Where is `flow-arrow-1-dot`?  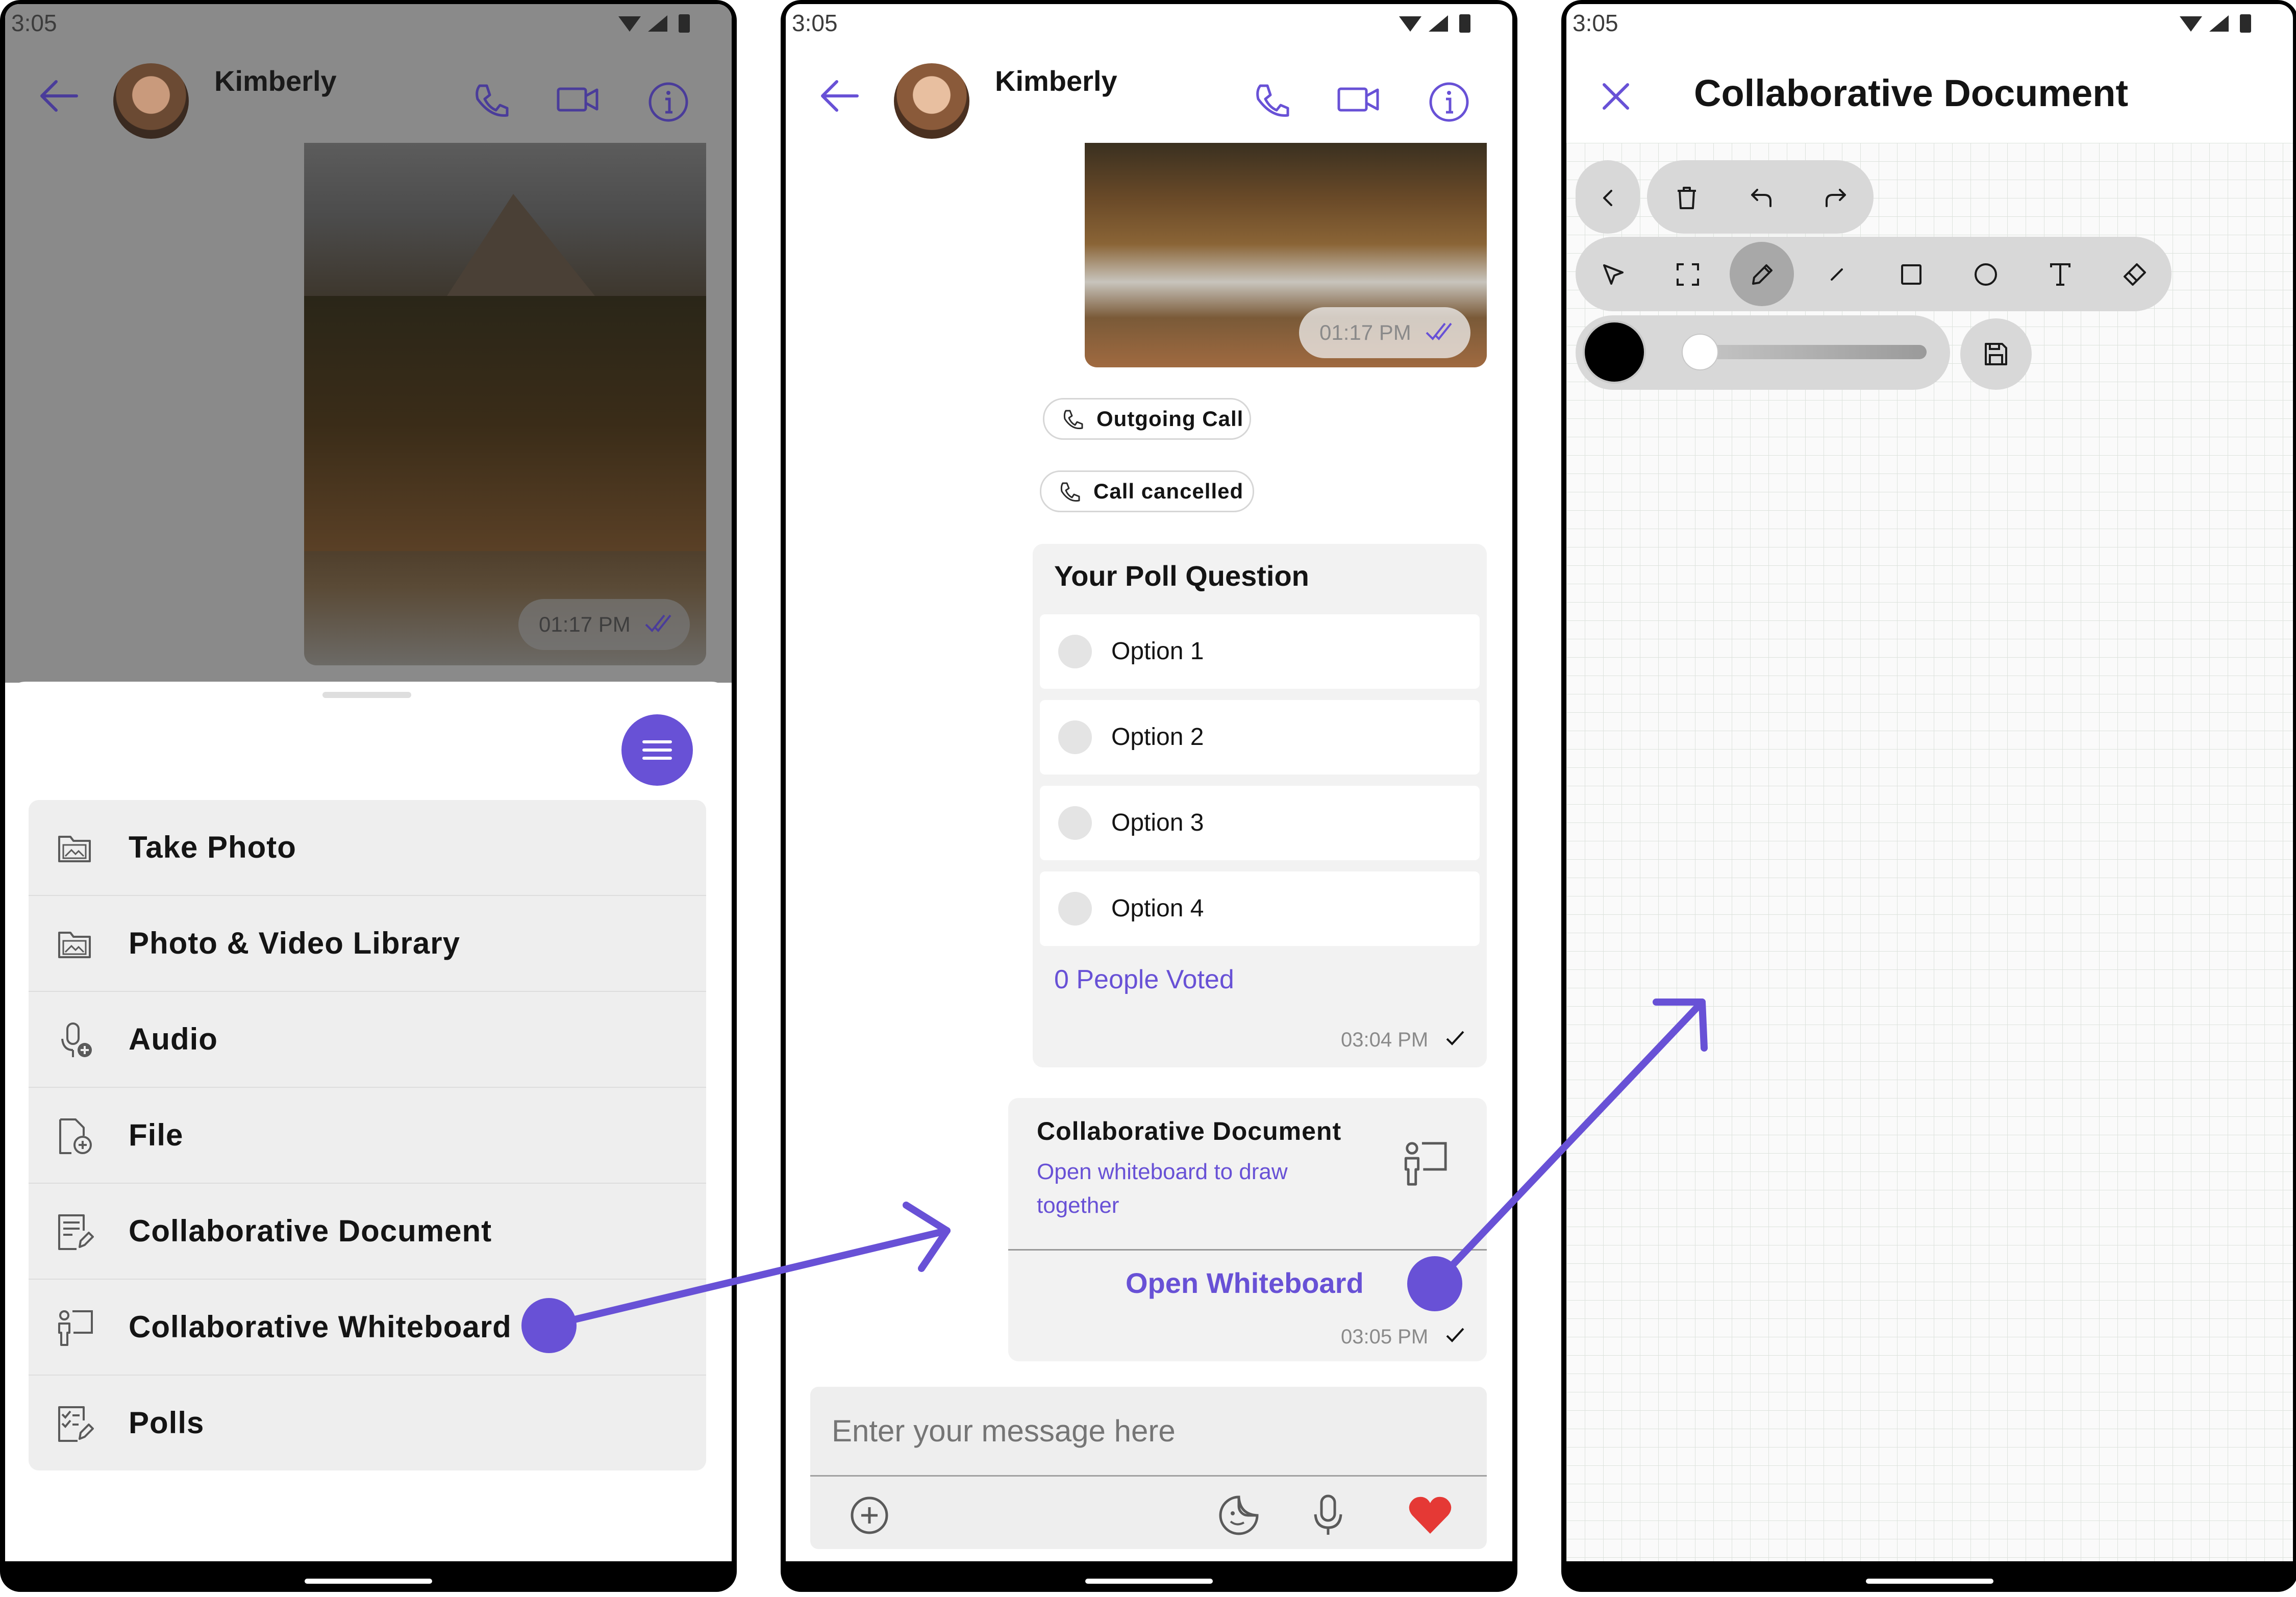
flow-arrow-1-dot is located at coordinates (549, 1325).